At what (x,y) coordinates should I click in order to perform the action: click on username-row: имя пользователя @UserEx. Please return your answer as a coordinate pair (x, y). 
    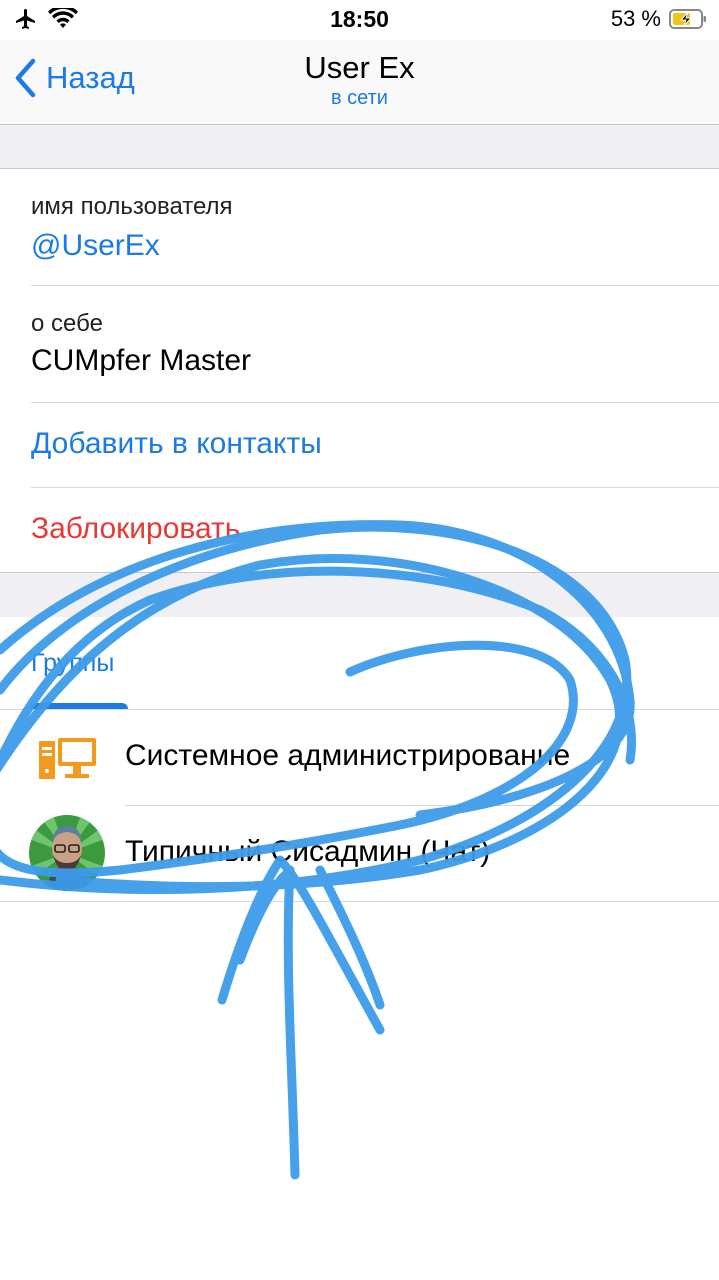
    Looking at the image, I should click on (375, 227).